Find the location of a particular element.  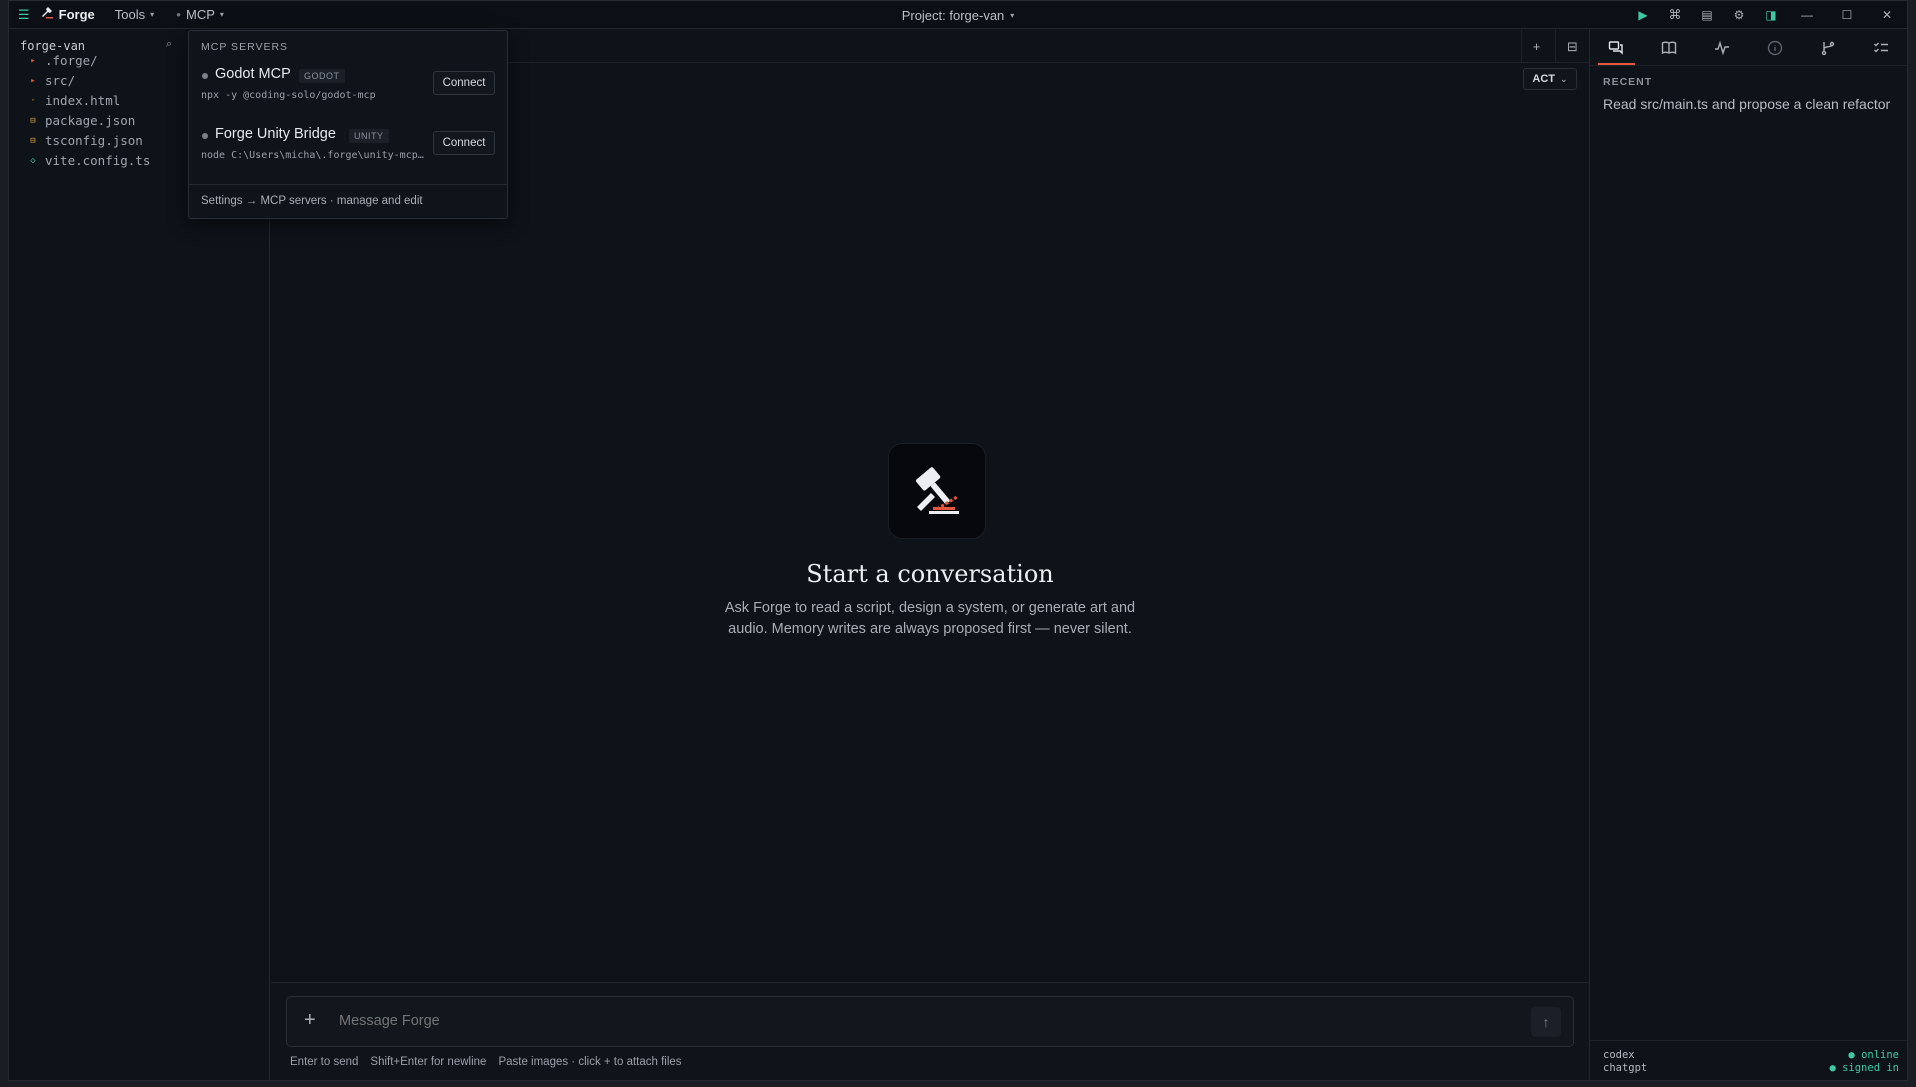

hint-text: Shift+Enter for newline is located at coordinates (428, 1062).